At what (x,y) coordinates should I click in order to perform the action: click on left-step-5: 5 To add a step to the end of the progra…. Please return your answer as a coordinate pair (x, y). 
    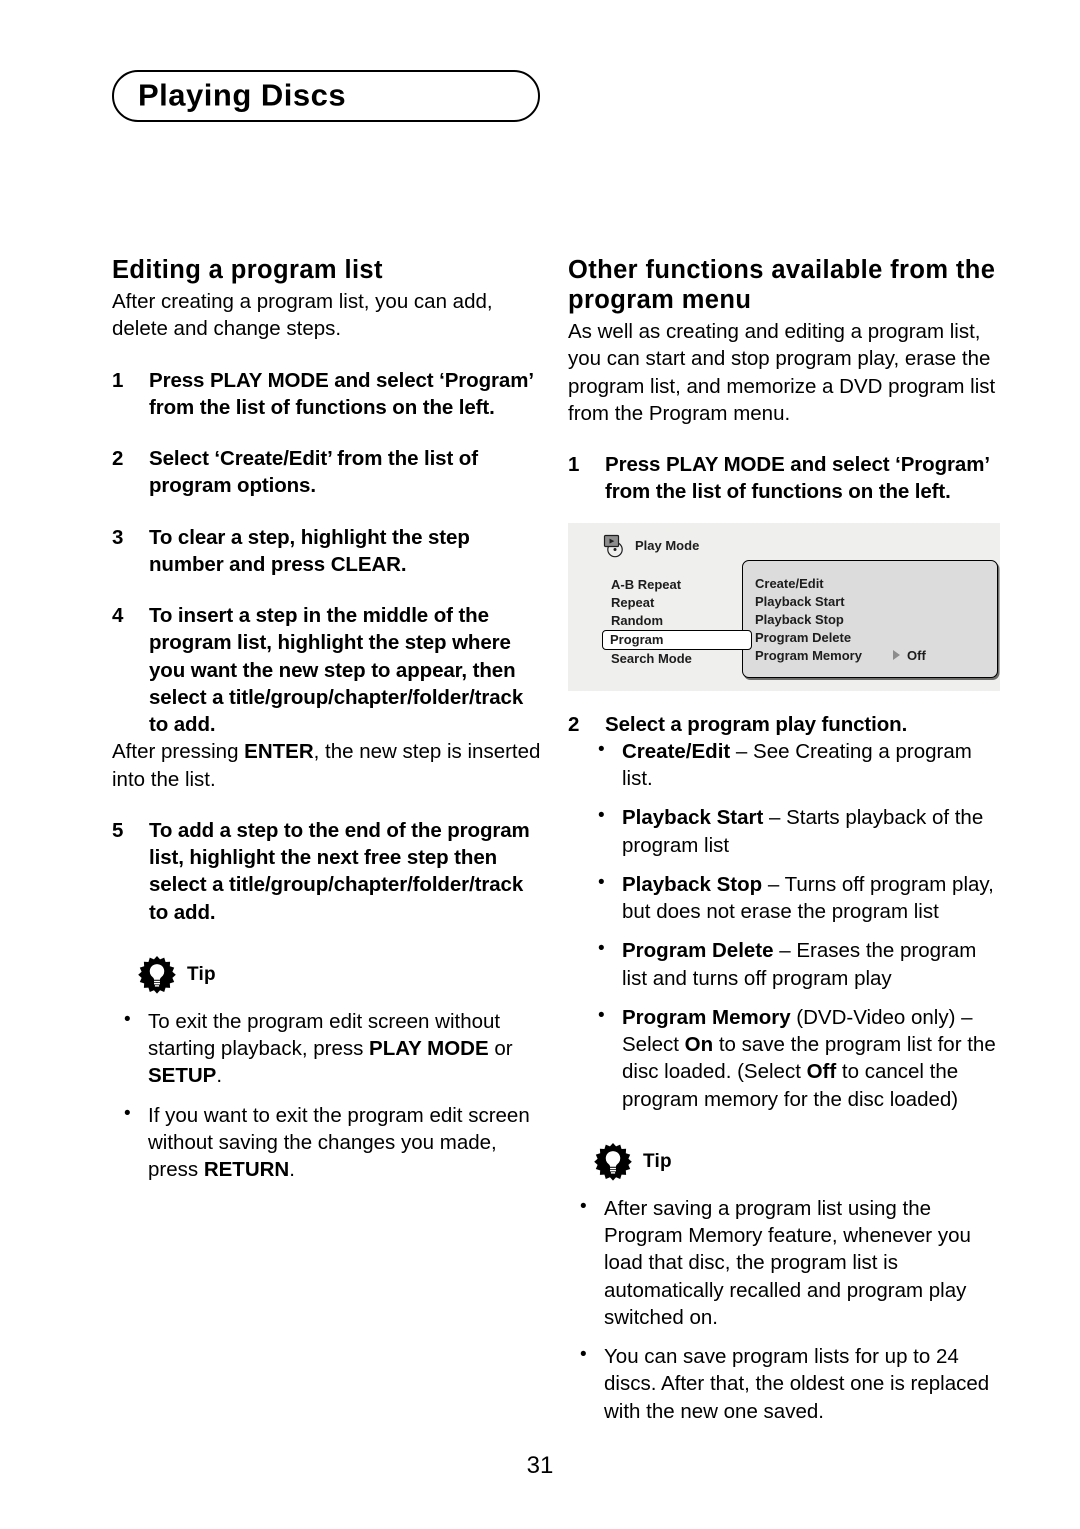
    Looking at the image, I should click on (328, 871).